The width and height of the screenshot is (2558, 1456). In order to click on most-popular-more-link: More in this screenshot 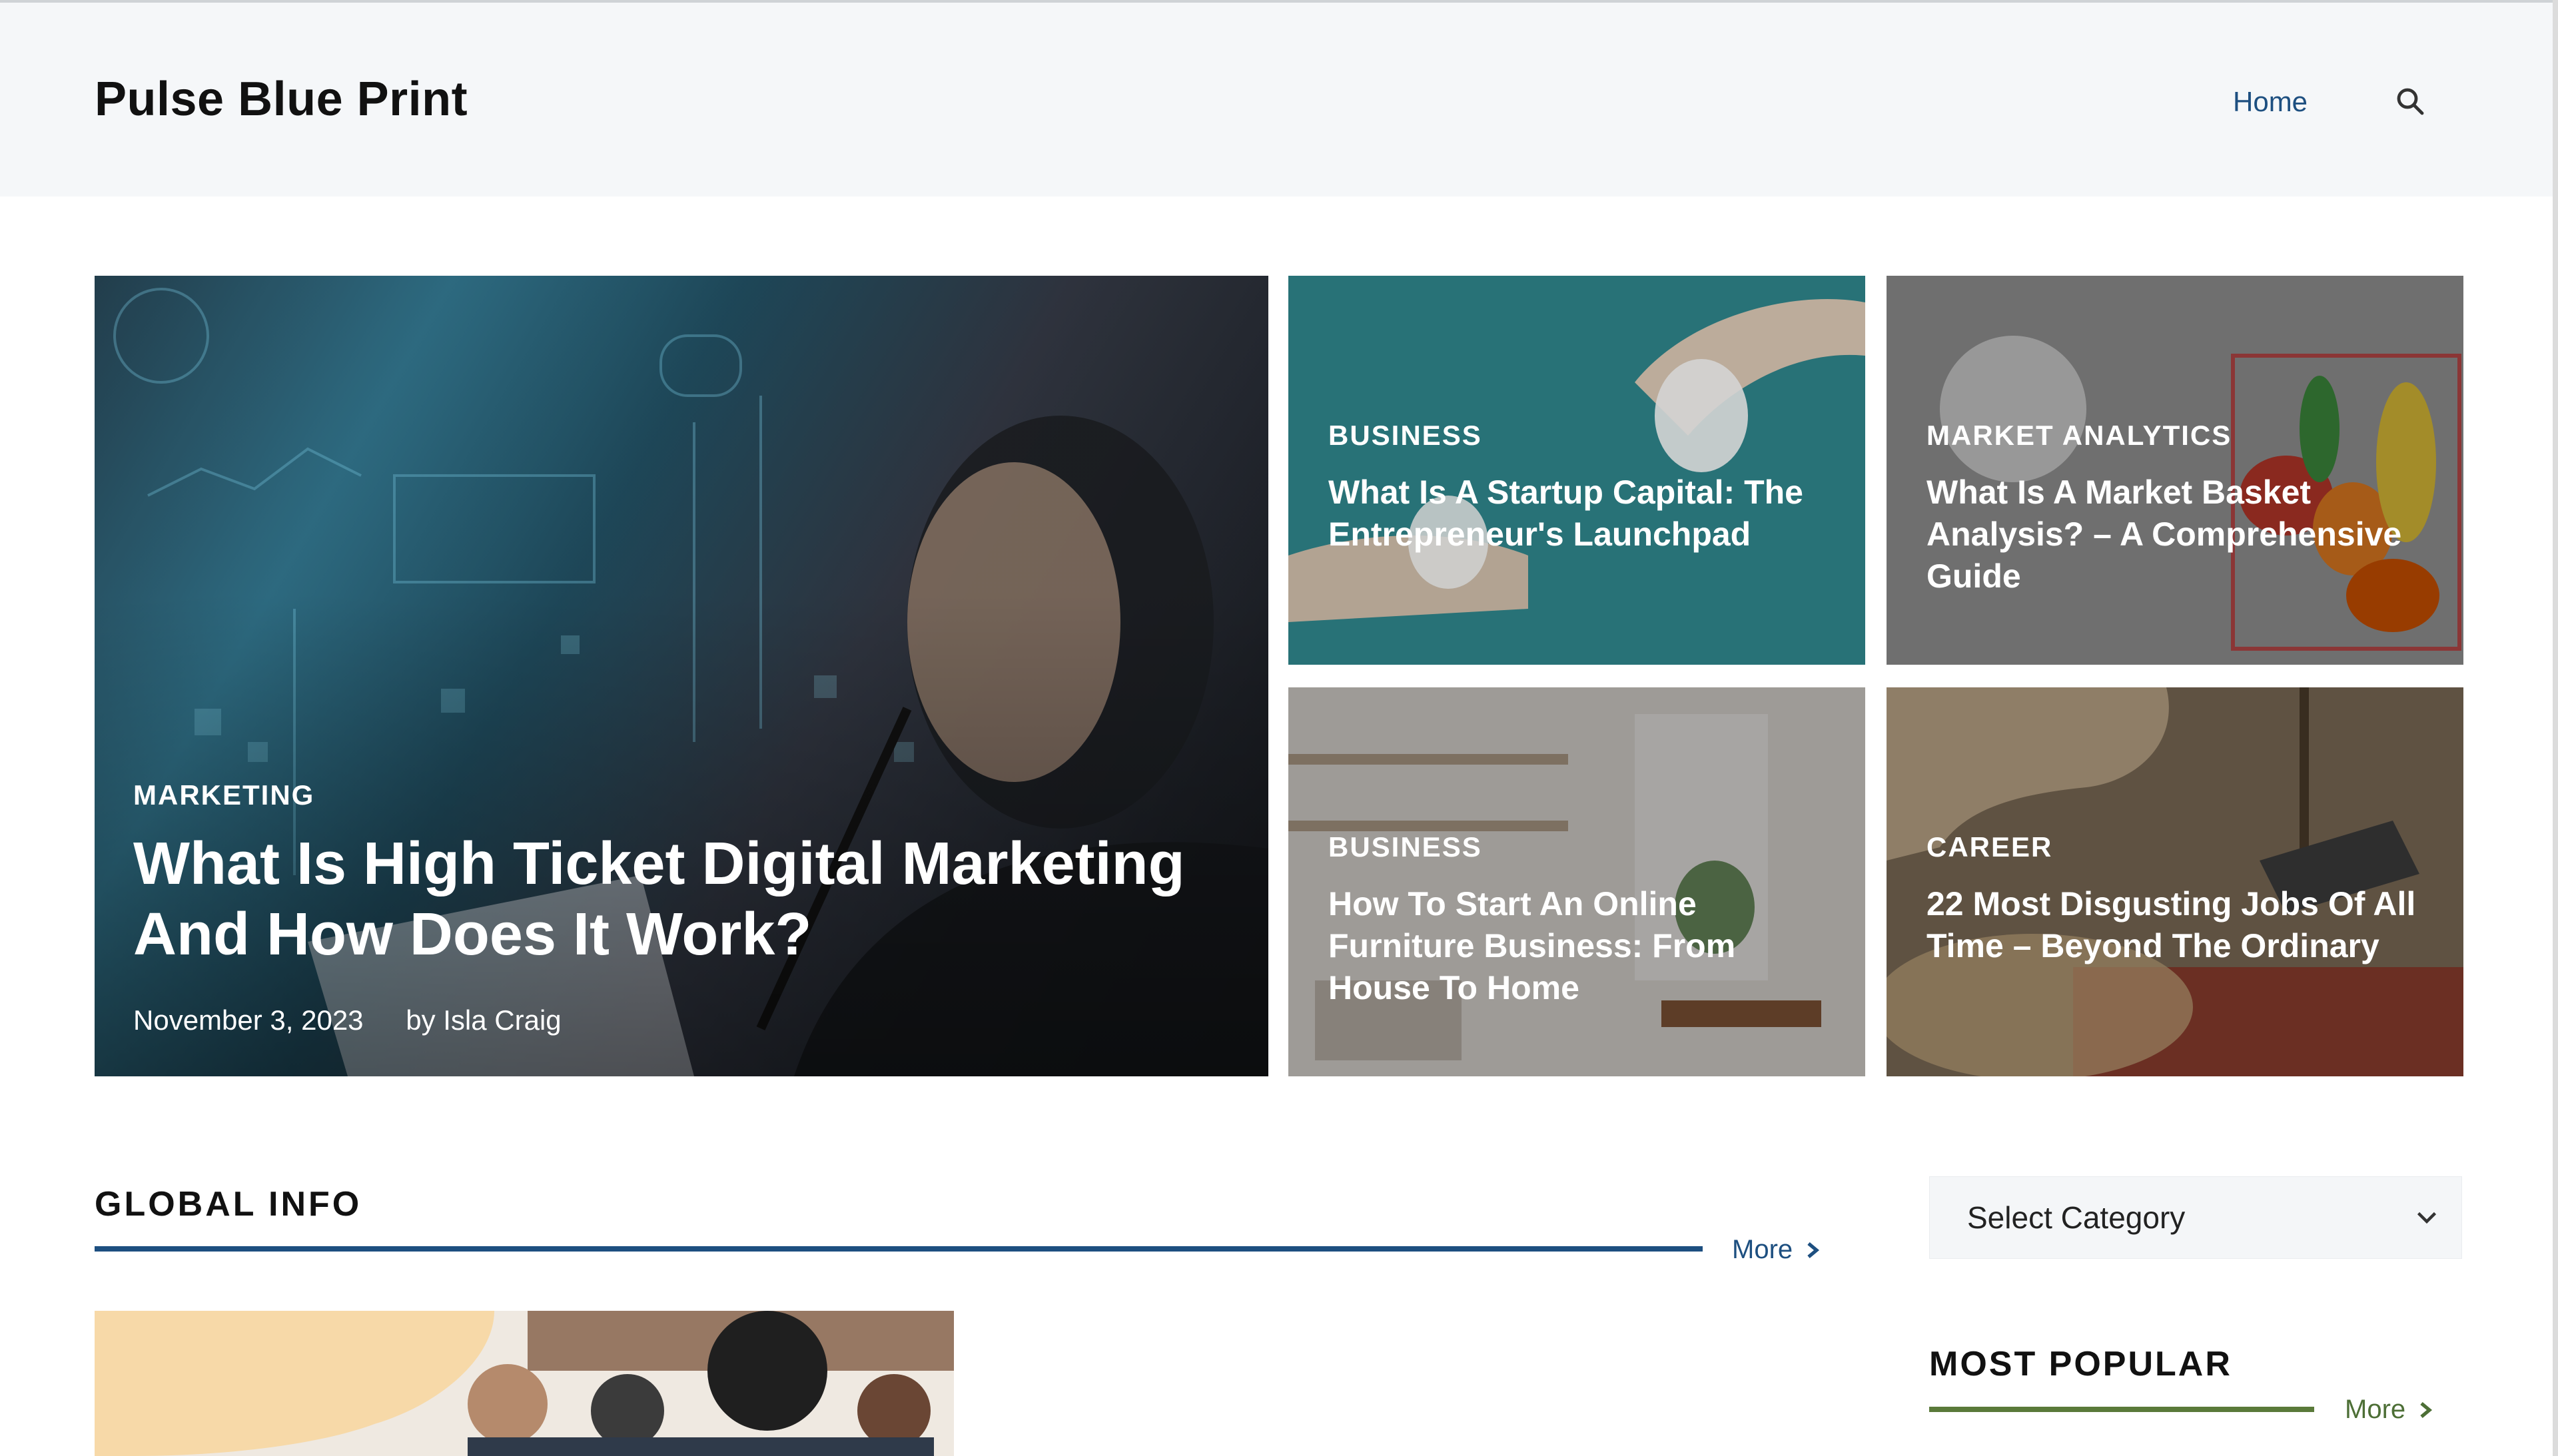, I will do `click(2389, 1410)`.